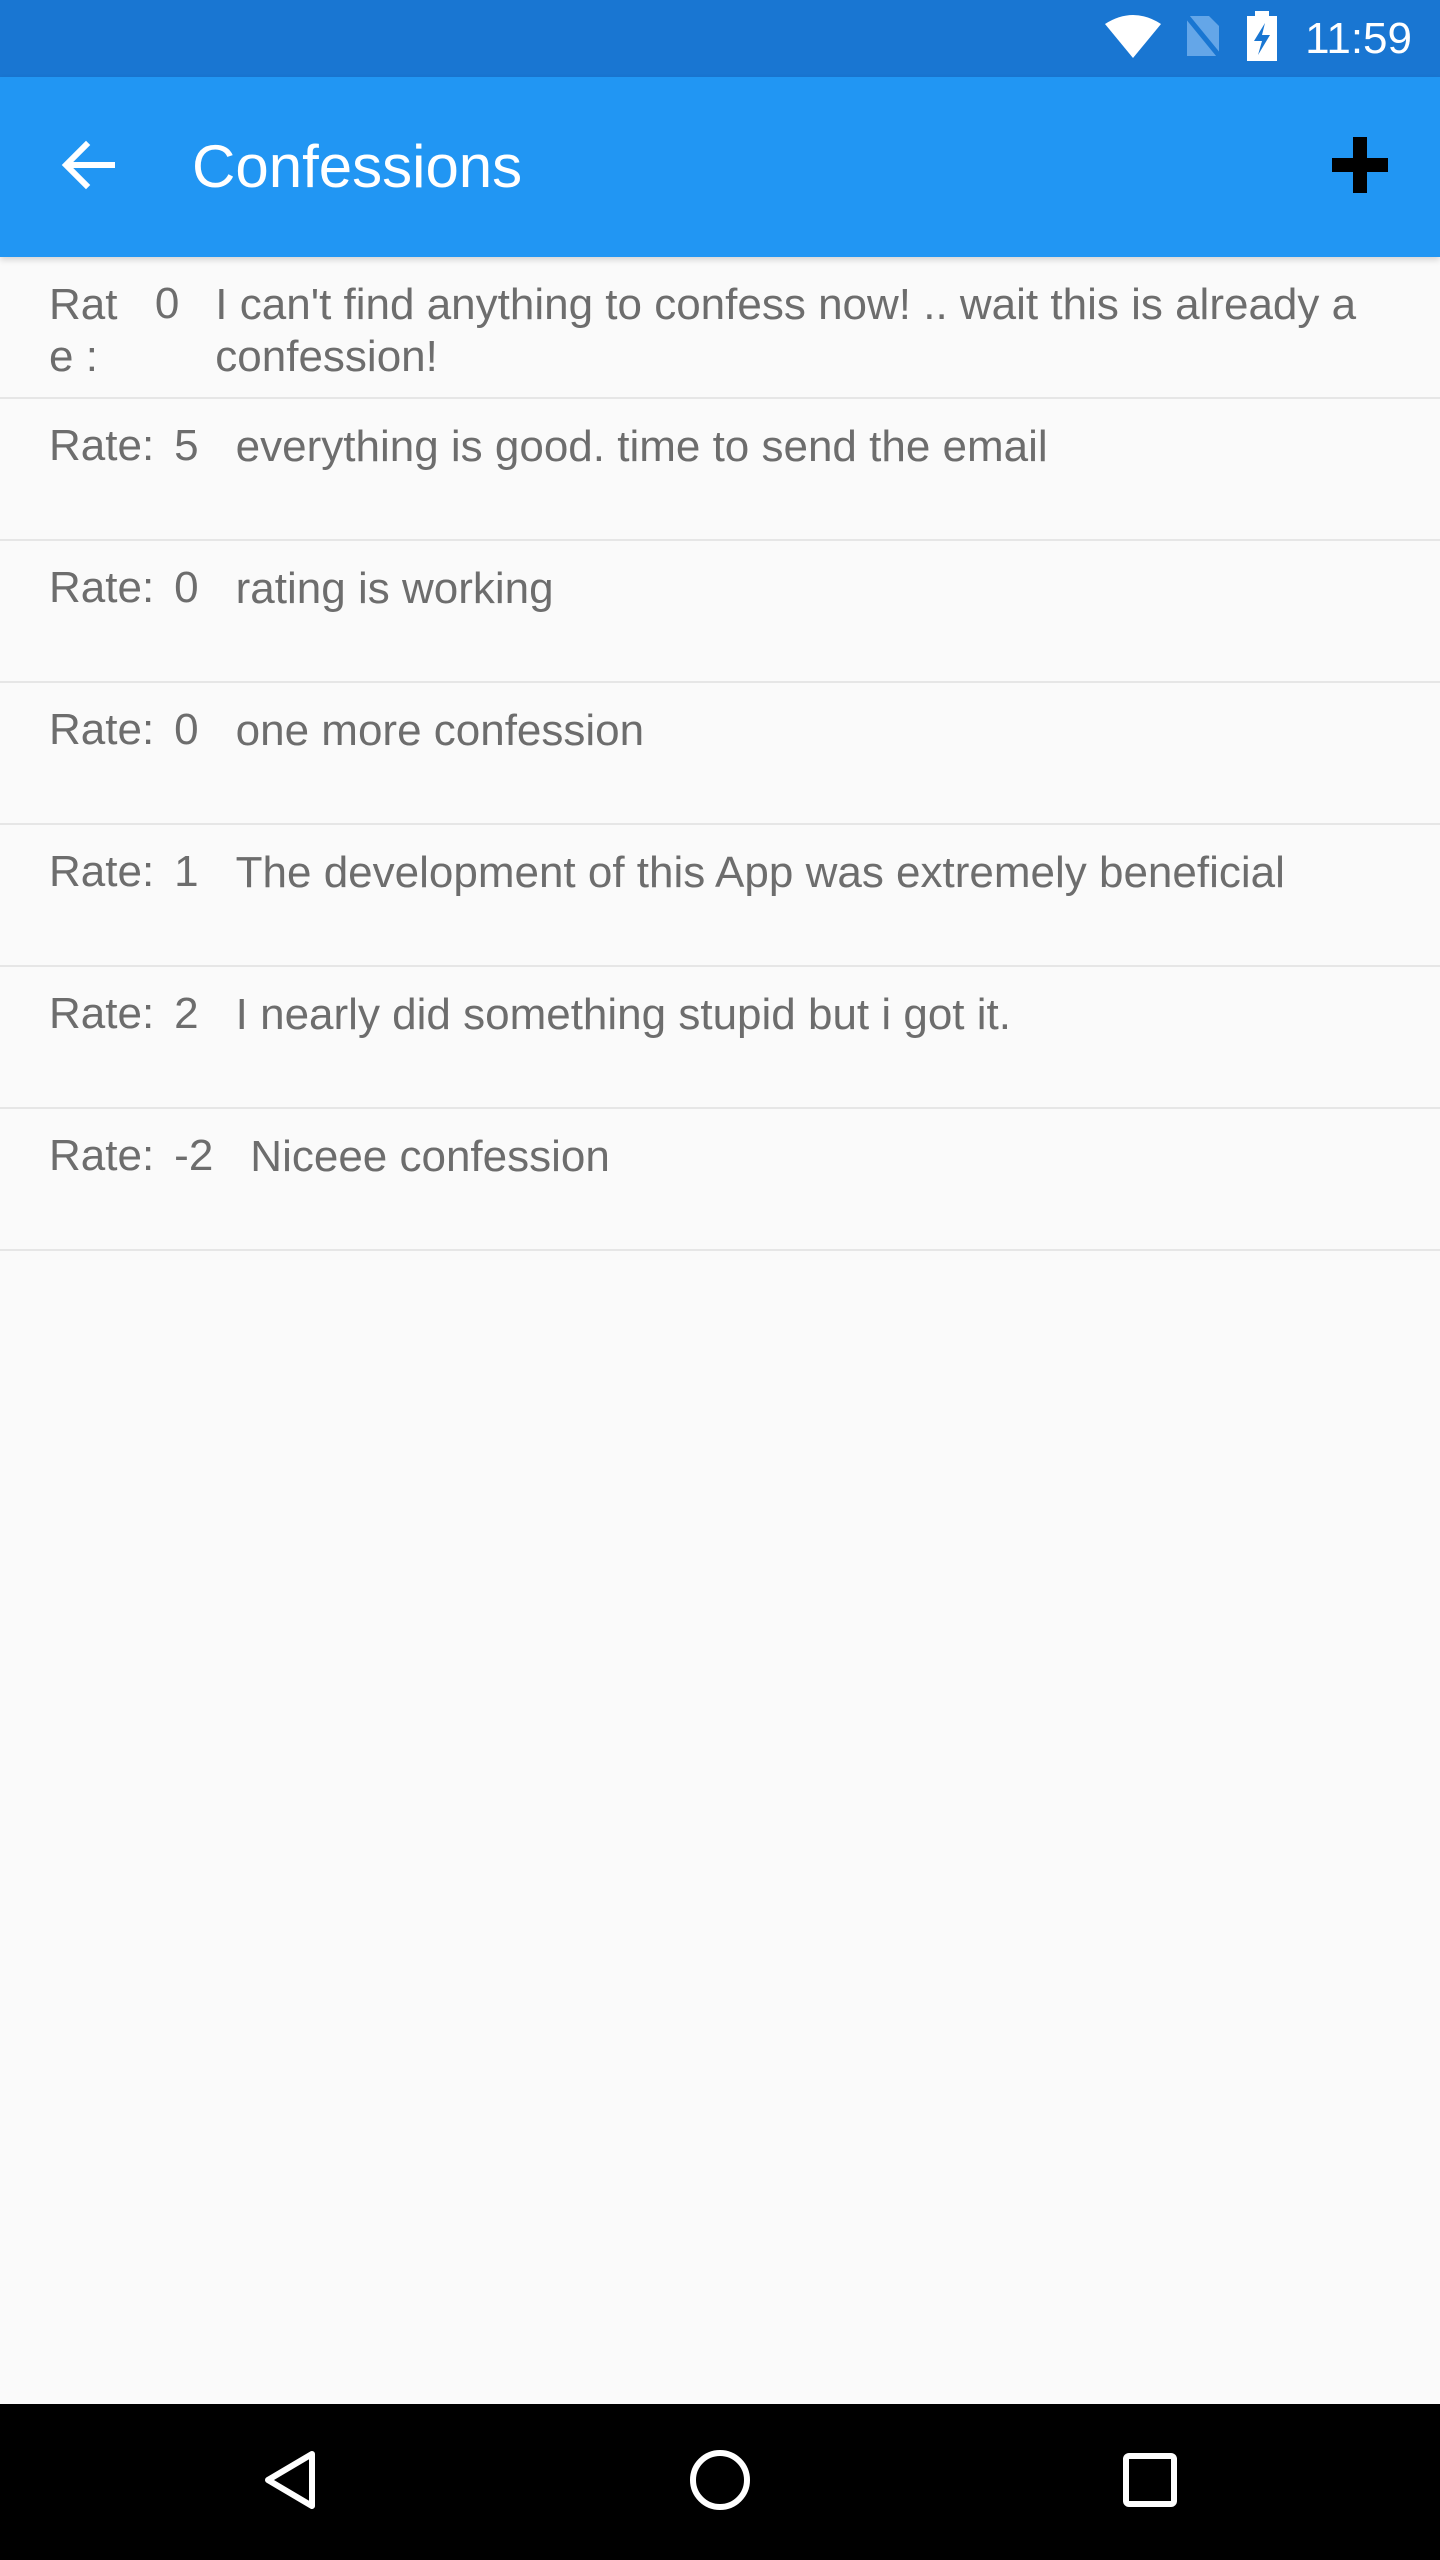  I want to click on nav-recents-button, so click(1150, 2482).